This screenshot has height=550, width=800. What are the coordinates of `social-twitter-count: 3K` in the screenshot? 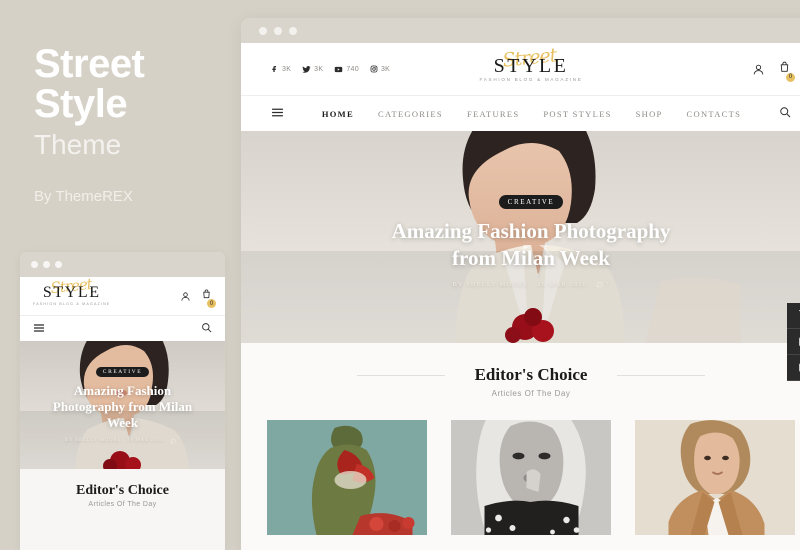 It's located at (319, 69).